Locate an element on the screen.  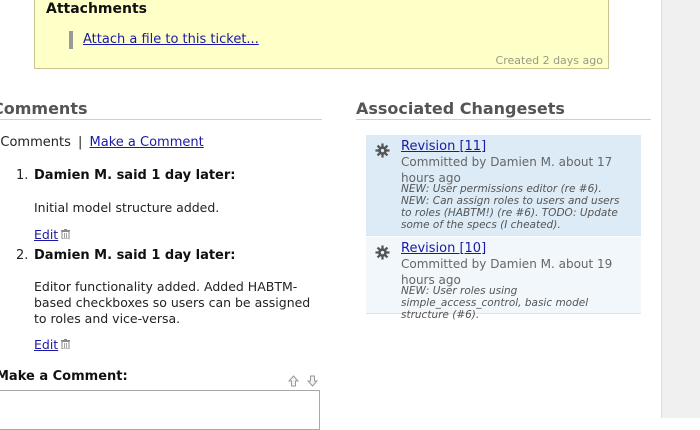
comment-number: 1. is located at coordinates (22, 175).